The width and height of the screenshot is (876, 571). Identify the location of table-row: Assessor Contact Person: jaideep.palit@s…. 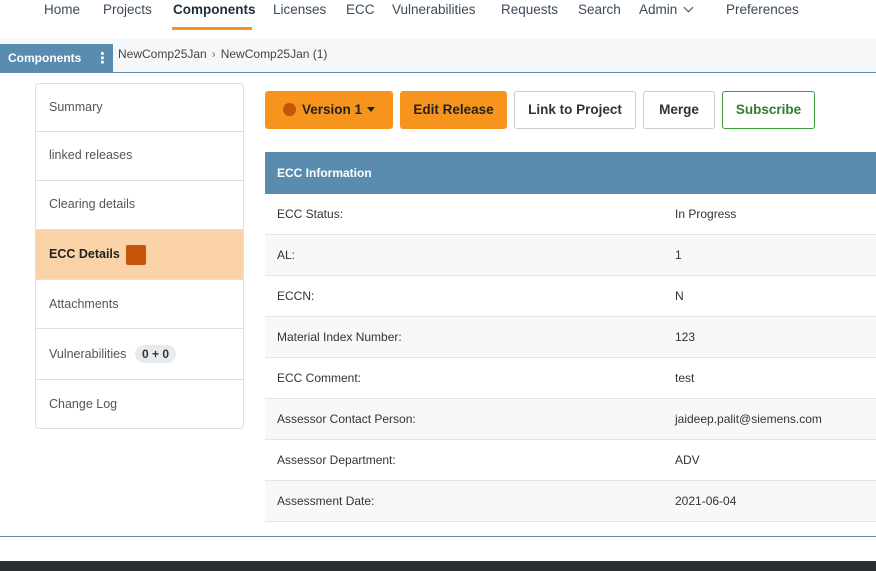
(570, 419).